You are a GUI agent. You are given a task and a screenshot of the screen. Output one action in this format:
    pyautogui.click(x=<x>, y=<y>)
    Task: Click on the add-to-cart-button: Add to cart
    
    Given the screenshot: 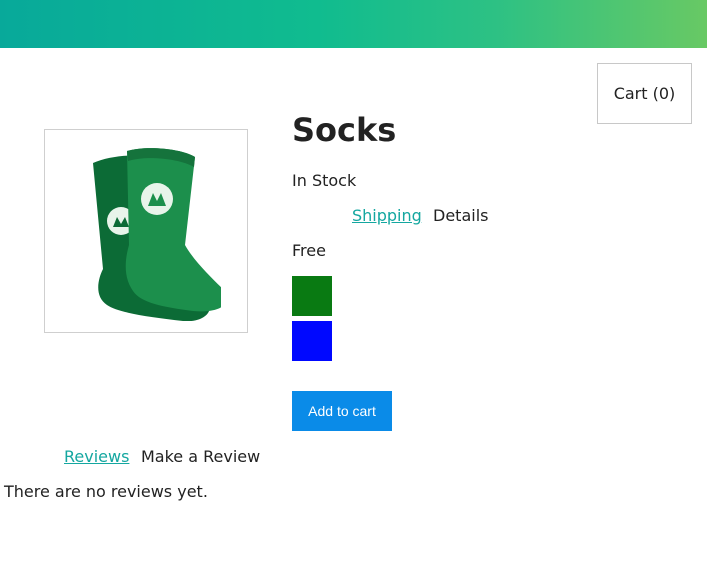 What is the action you would take?
    pyautogui.click(x=342, y=411)
    